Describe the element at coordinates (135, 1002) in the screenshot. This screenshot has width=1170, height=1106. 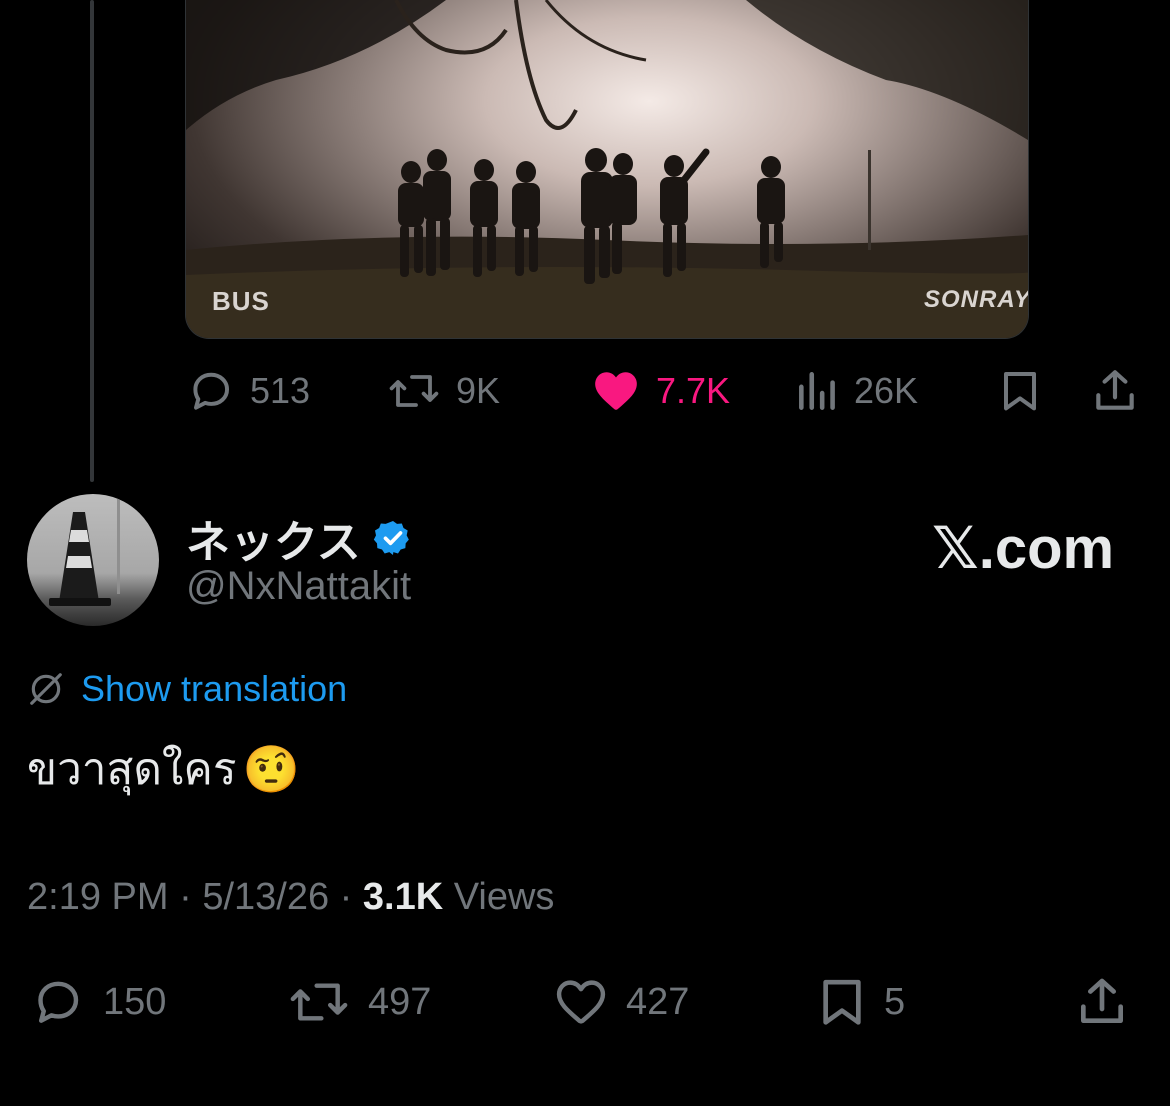
I see `main-reply-count: 150` at that location.